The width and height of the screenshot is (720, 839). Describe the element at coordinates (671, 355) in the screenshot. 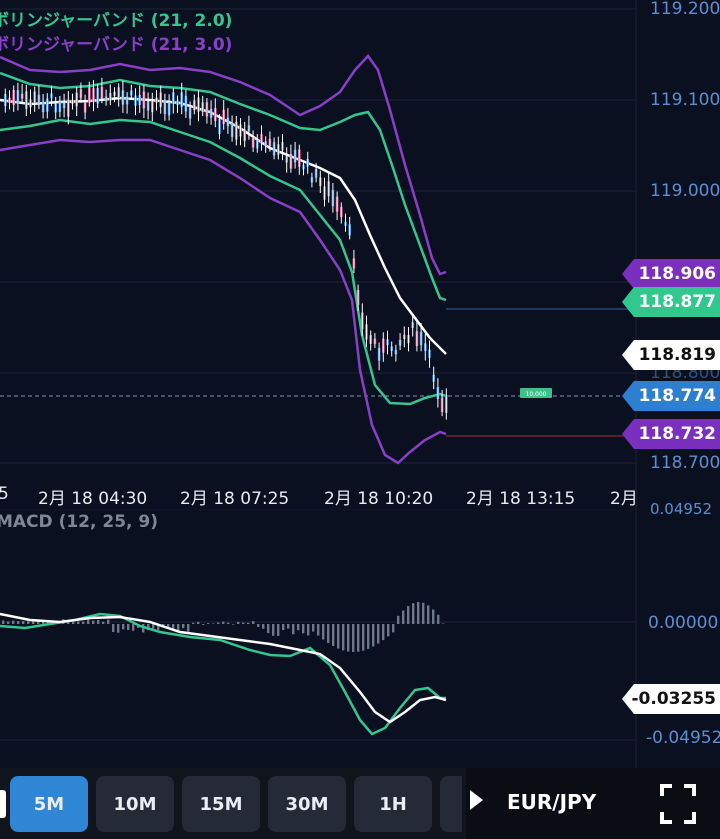

I see `sma-price-tag: 118.819` at that location.